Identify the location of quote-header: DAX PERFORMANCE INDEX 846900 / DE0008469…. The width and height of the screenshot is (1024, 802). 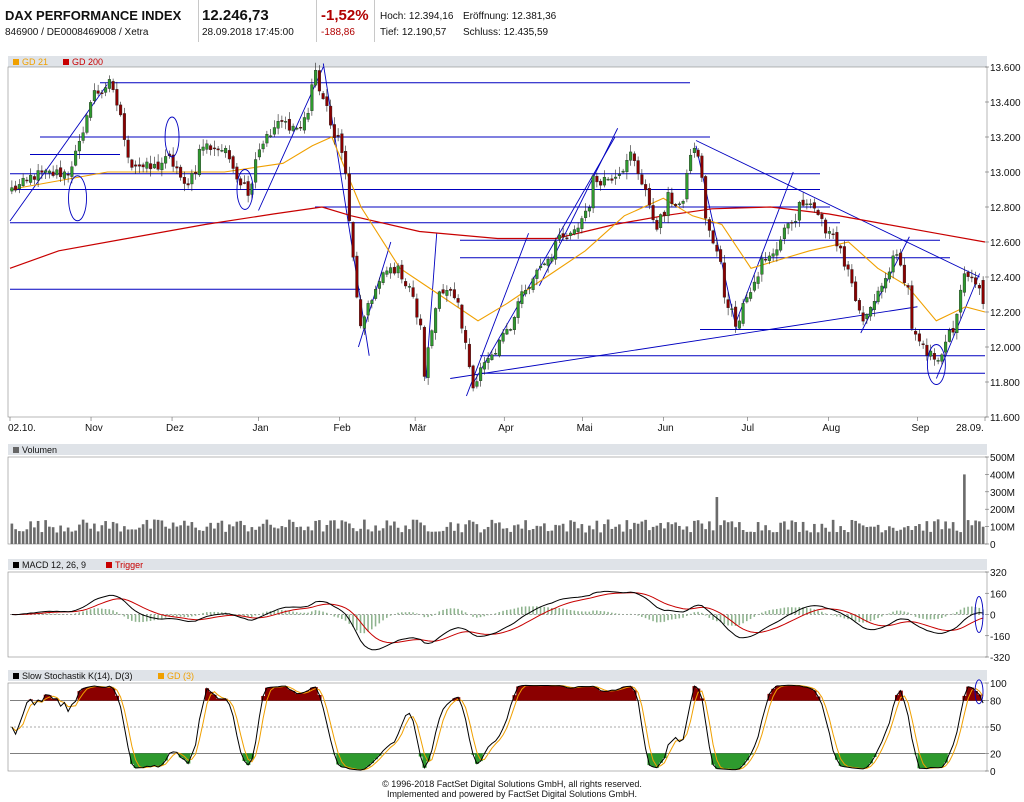
(512, 21).